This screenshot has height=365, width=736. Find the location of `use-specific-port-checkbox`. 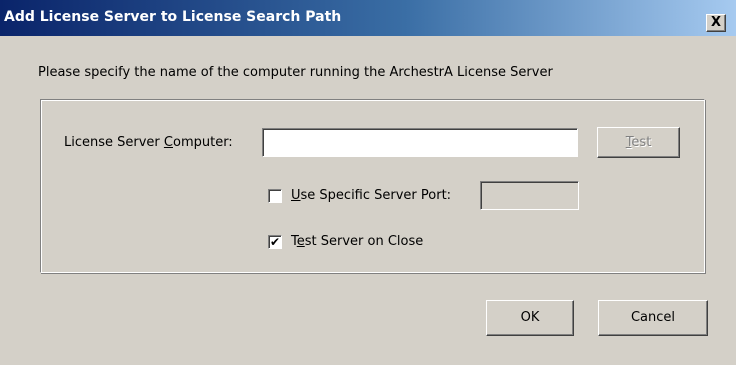

use-specific-port-checkbox is located at coordinates (275, 196).